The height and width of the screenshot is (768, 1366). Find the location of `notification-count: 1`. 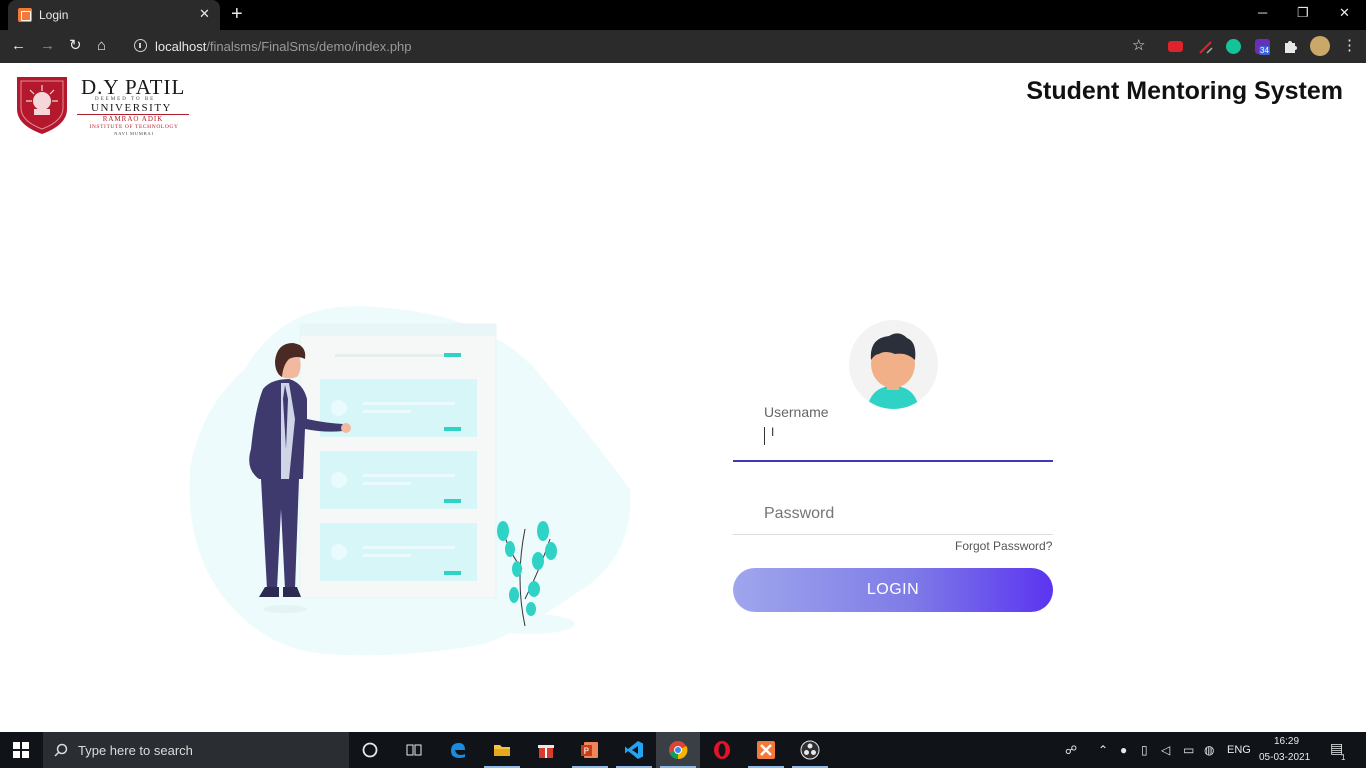

notification-count: 1 is located at coordinates (1343, 757).